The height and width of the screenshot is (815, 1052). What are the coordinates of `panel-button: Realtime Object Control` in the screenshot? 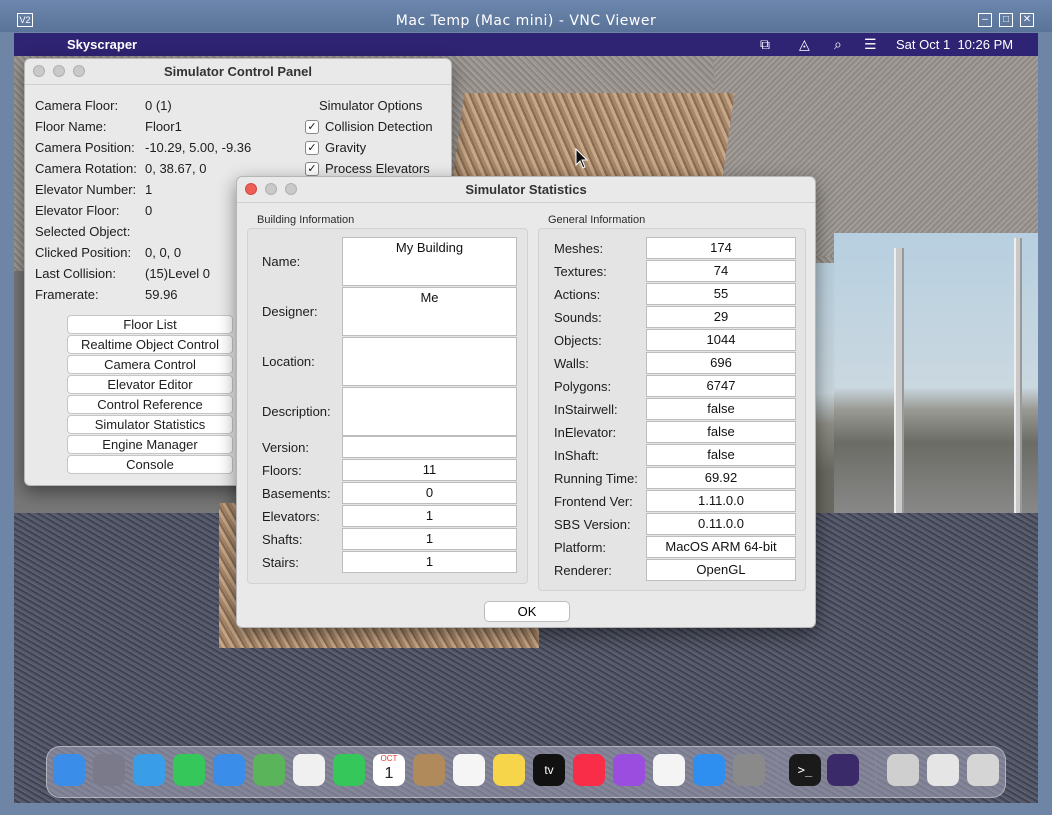 It's located at (150, 344).